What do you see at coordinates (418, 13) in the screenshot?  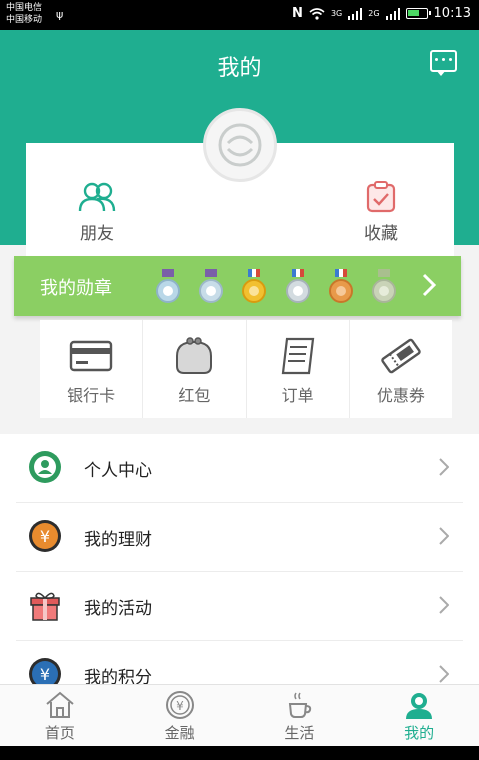 I see `battery-icon` at bounding box center [418, 13].